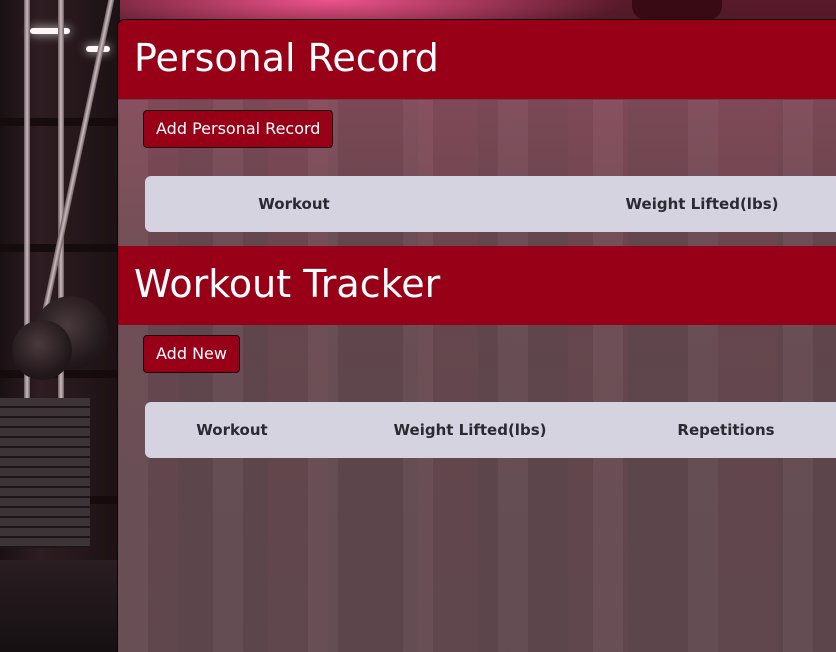 Image resolution: width=836 pixels, height=652 pixels. I want to click on add-personal-record-button: Add Personal Record, so click(238, 129).